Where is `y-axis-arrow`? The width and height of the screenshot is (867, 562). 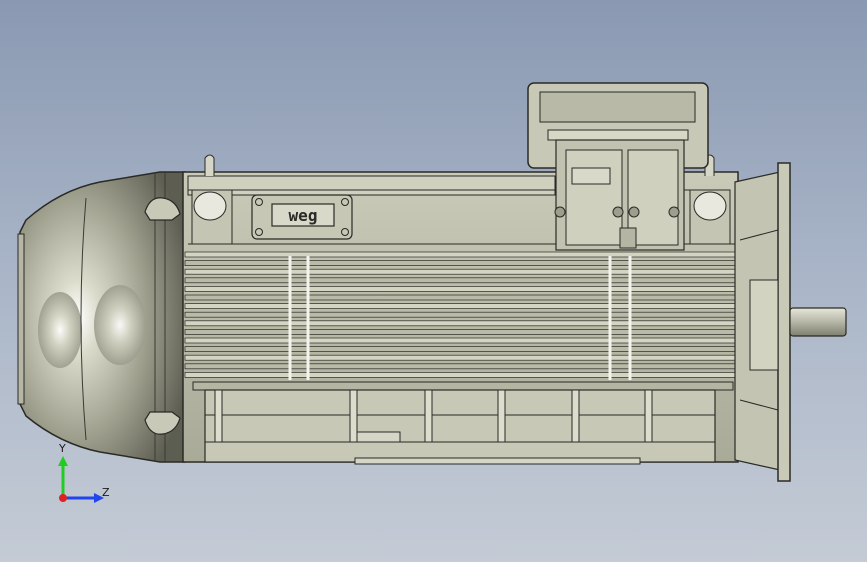 y-axis-arrow is located at coordinates (63, 461).